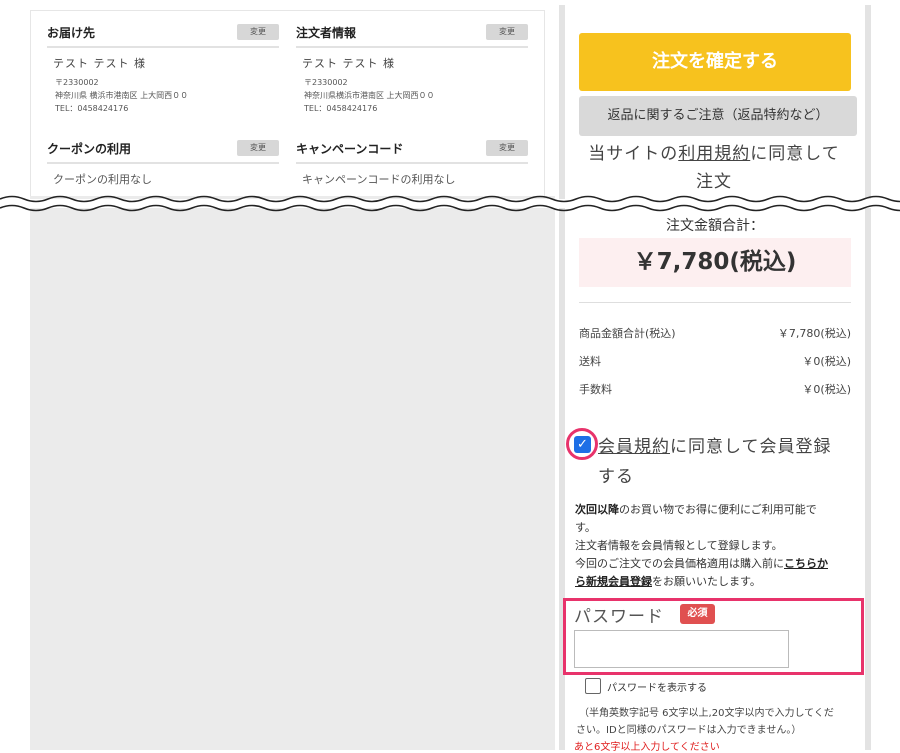 The image size is (900, 753). I want to click on orderer-postal: 〒2330002, so click(326, 82).